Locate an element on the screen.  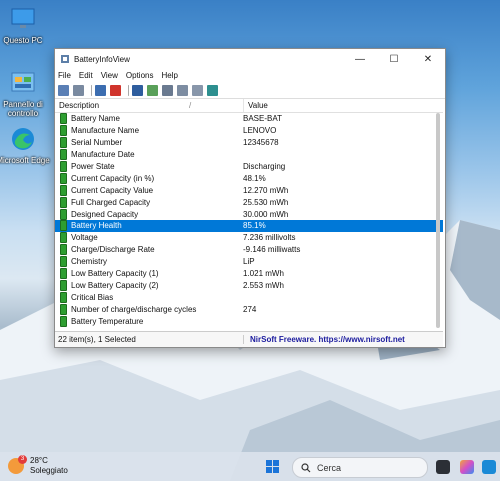
table-row: Battery Health 85.1% is located at coordinates (249, 226).